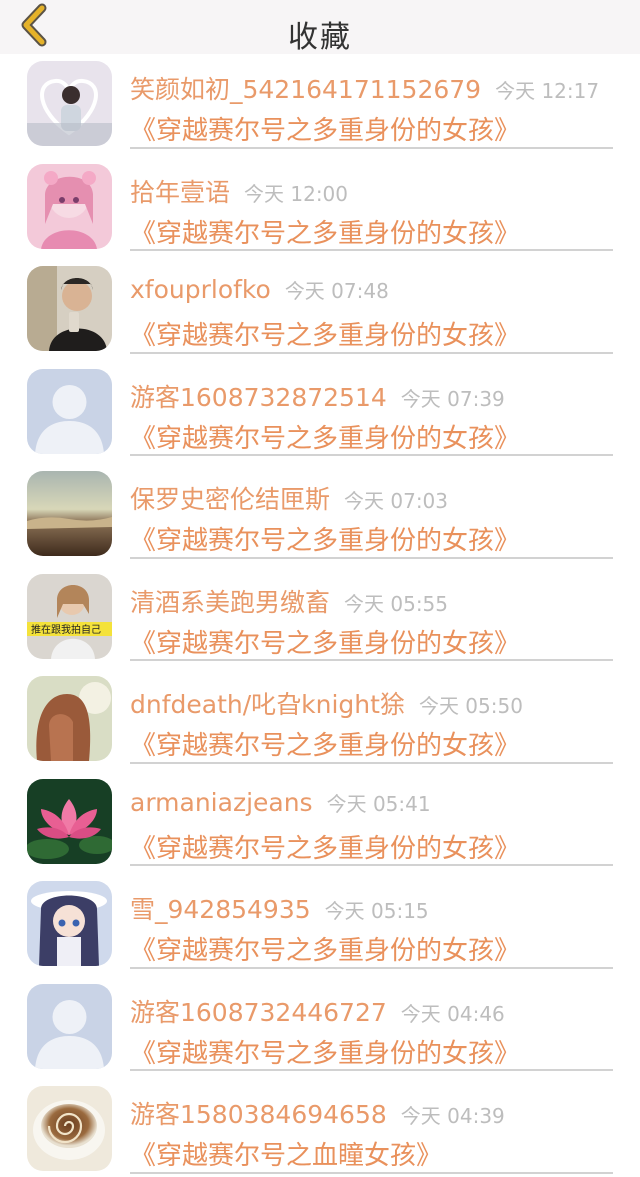 The image size is (640, 1177). I want to click on anime-girl-hat-image, so click(69, 923).